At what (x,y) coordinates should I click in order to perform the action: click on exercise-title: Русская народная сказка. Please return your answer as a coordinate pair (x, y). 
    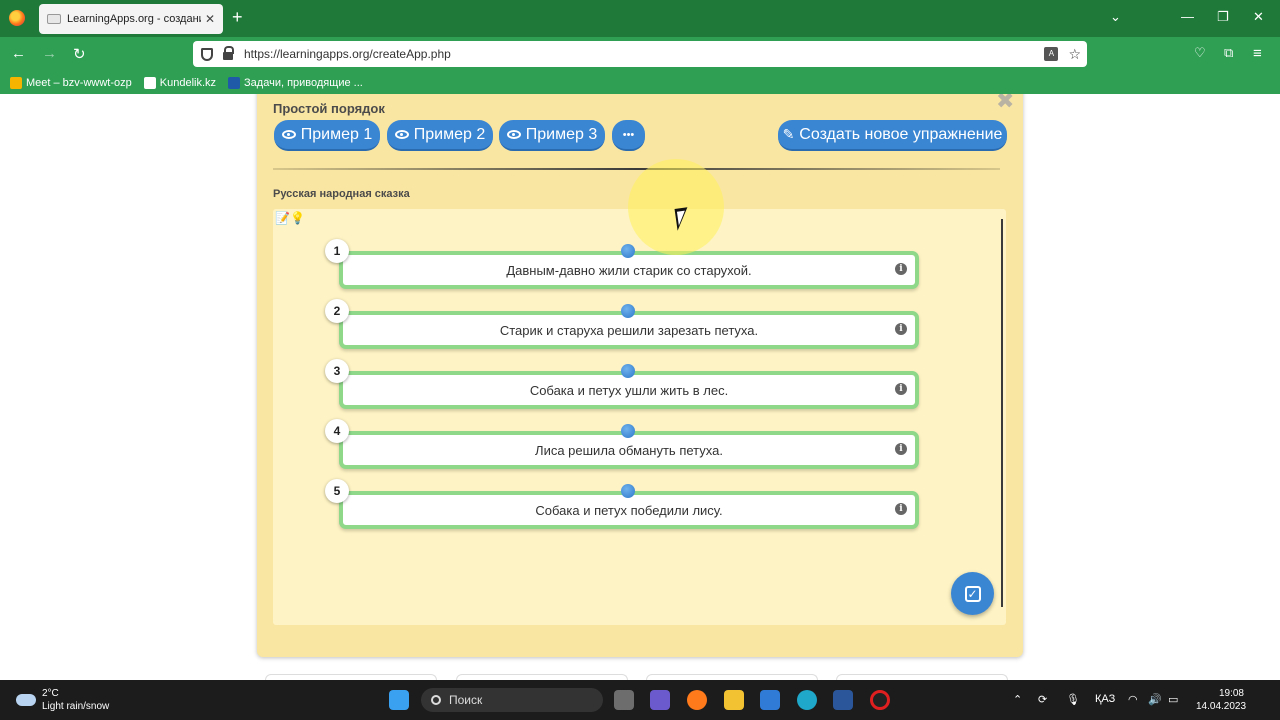
    Looking at the image, I should click on (341, 194).